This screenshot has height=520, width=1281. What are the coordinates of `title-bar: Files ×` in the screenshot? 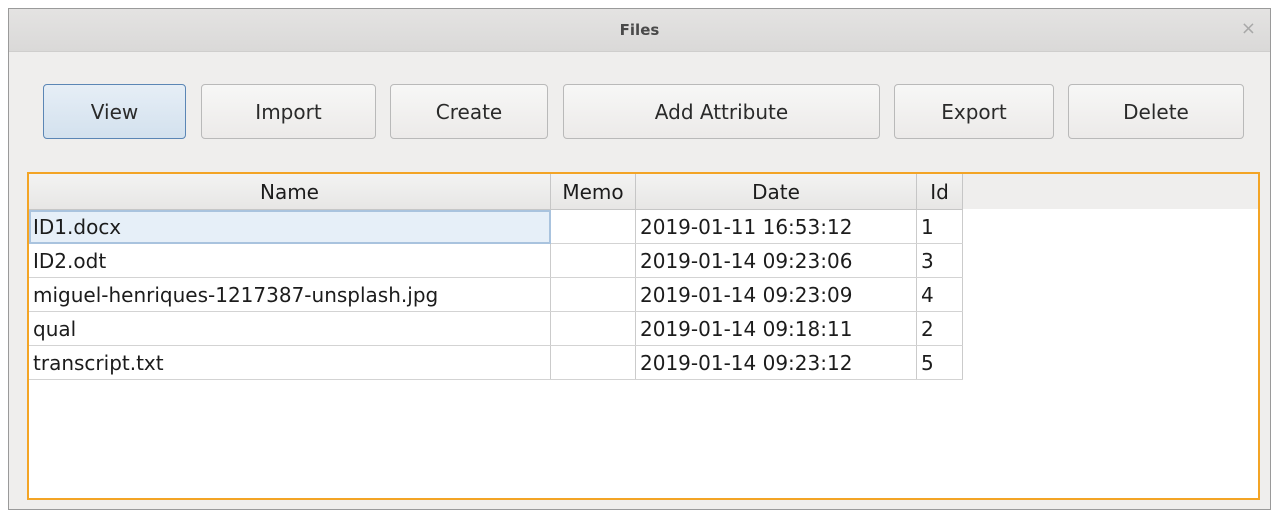 It's located at (639, 30).